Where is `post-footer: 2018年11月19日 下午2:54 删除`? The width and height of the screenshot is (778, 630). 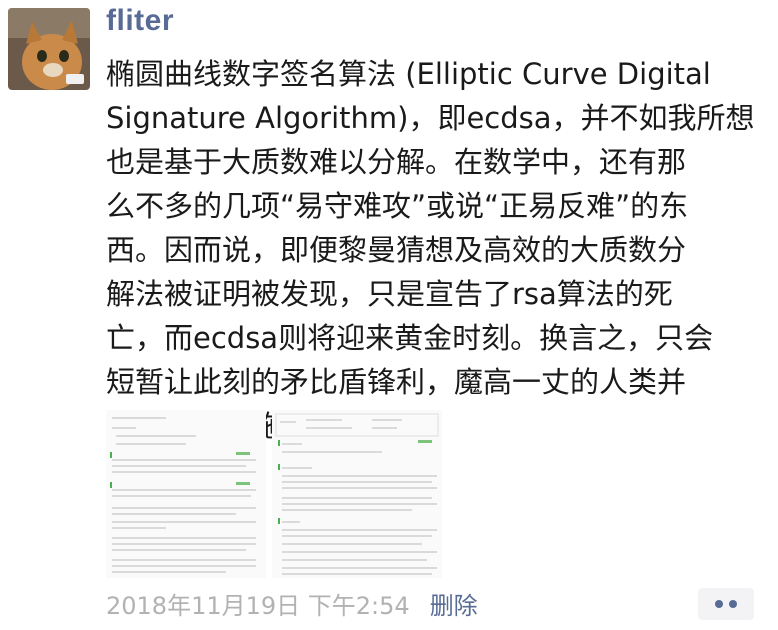
post-footer: 2018年11月19日 下午2:54 删除 is located at coordinates (292, 603).